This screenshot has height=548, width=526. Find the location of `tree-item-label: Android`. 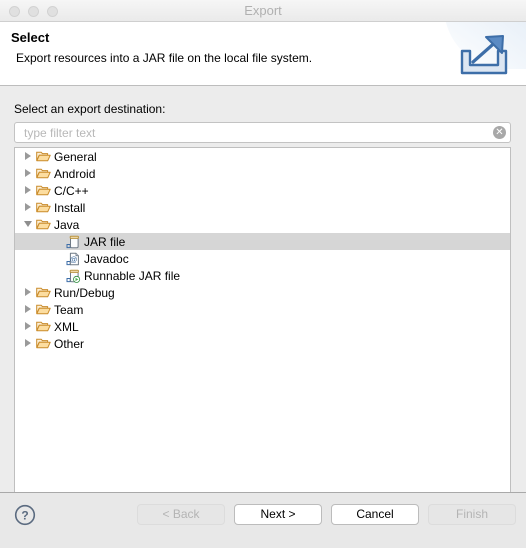

tree-item-label: Android is located at coordinates (75, 173).